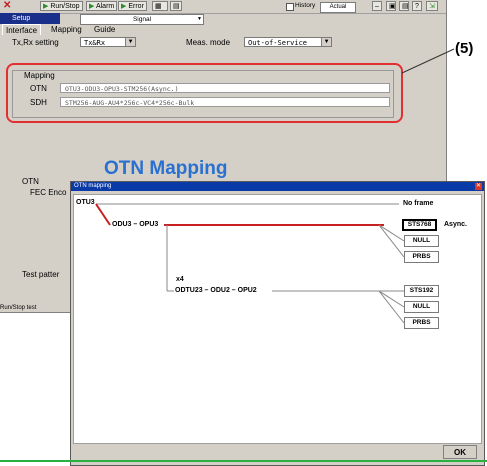 The height and width of the screenshot is (466, 487). What do you see at coordinates (105, 6) in the screenshot?
I see `alarm-label: Alarm` at bounding box center [105, 6].